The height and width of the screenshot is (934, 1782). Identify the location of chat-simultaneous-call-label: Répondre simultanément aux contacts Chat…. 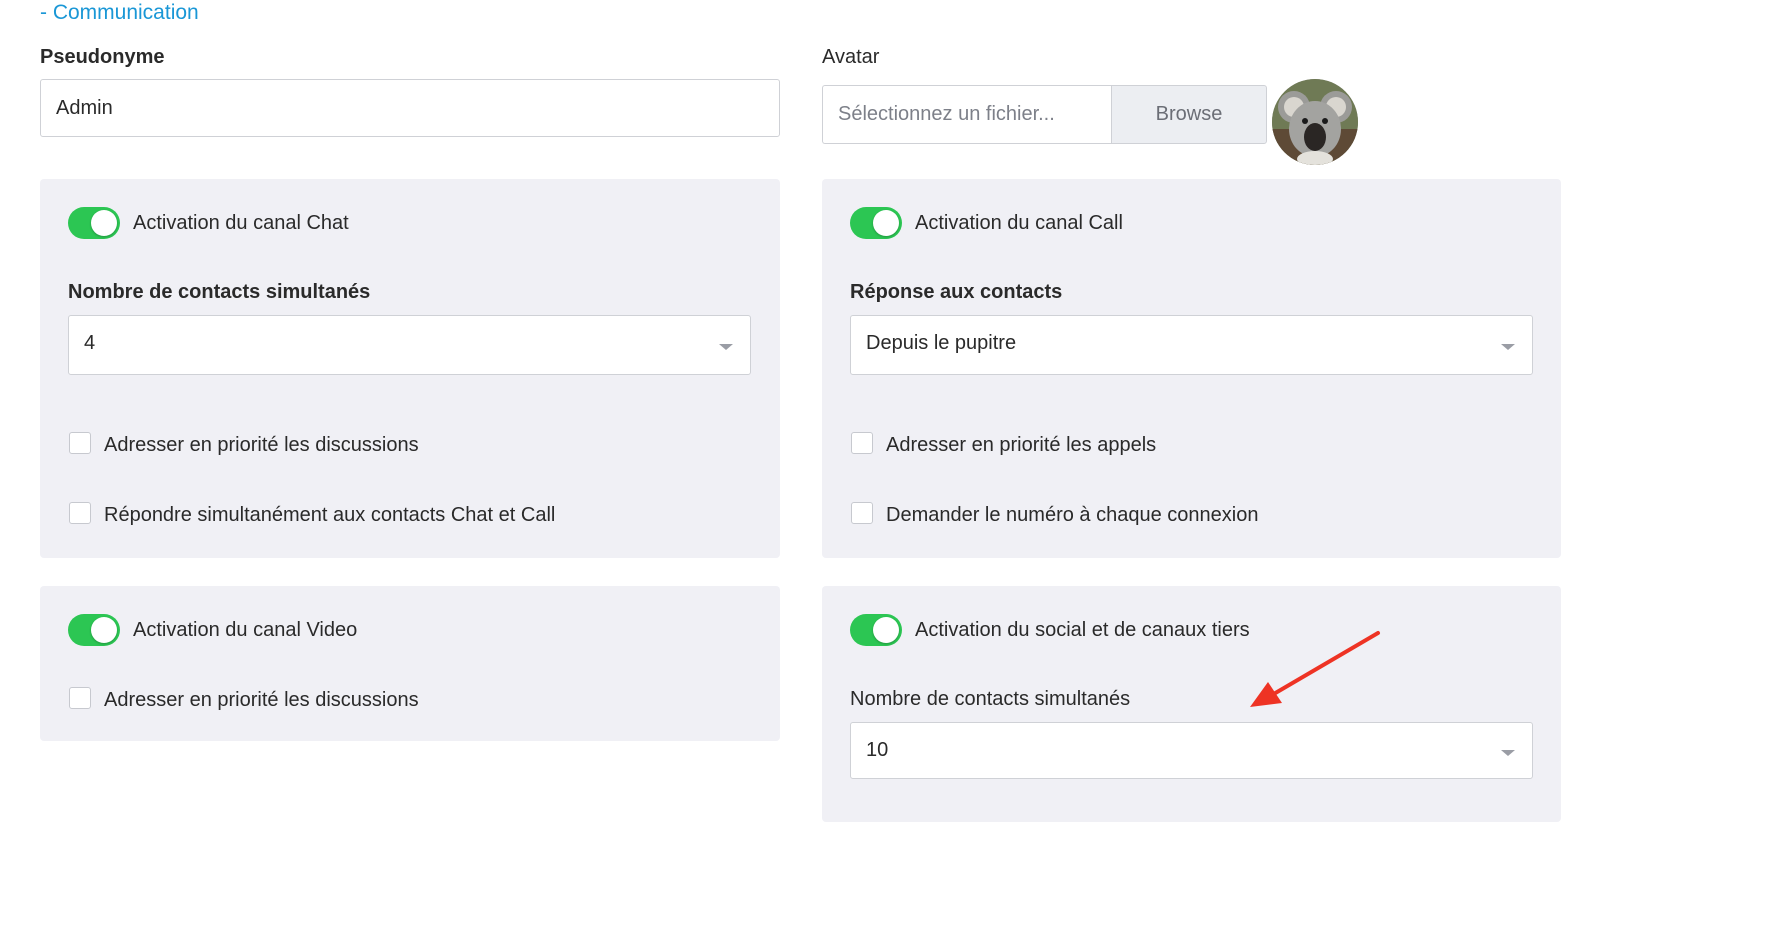
(330, 515).